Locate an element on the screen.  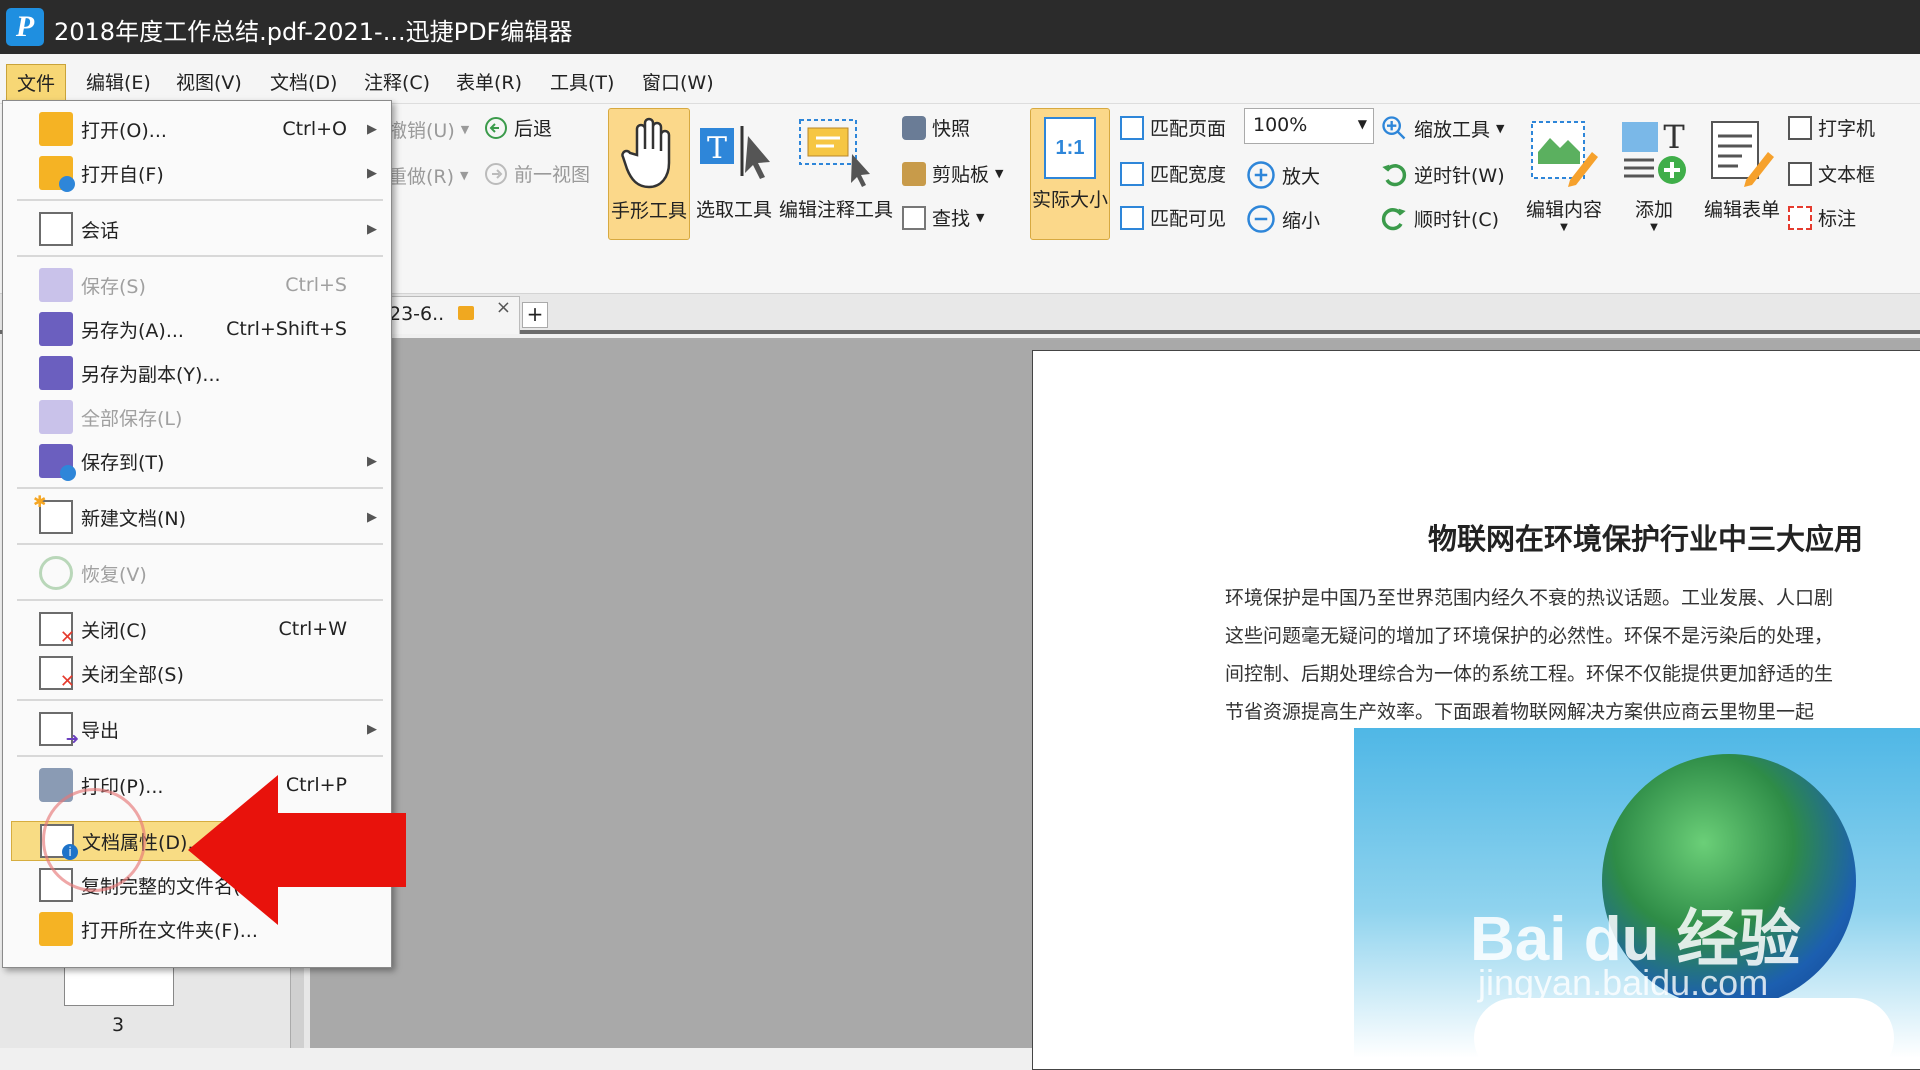
close-icon: ✕ is located at coordinates (67, 681).